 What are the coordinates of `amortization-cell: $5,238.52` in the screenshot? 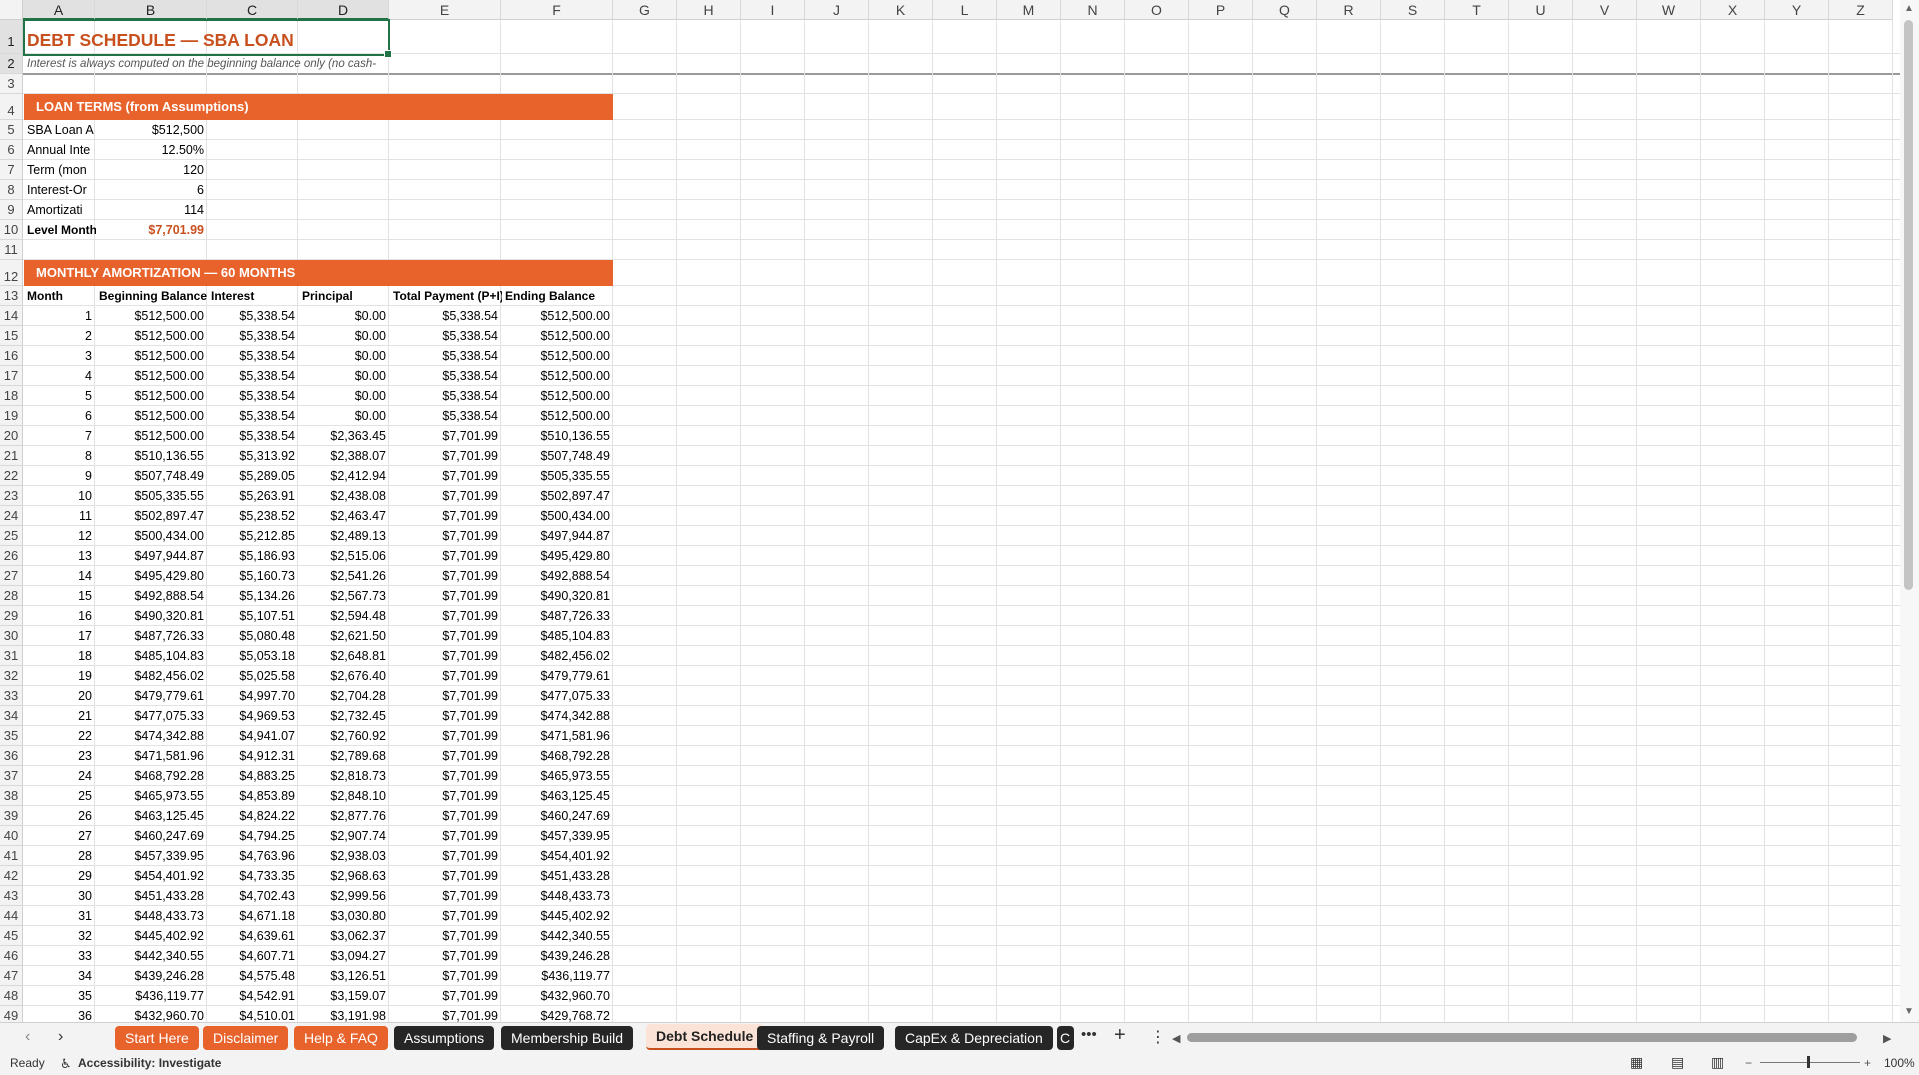 It's located at (252, 516).